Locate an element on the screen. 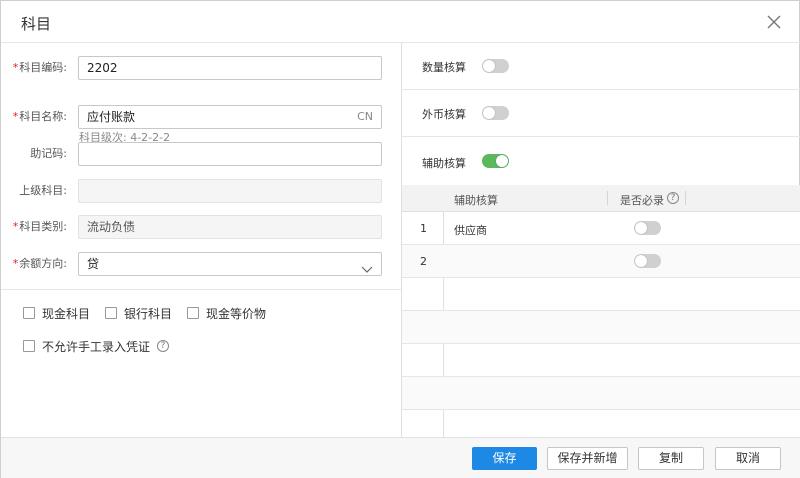 Image resolution: width=800 pixels, height=478 pixels. mnemonic-label: 助记码: is located at coordinates (48, 153).